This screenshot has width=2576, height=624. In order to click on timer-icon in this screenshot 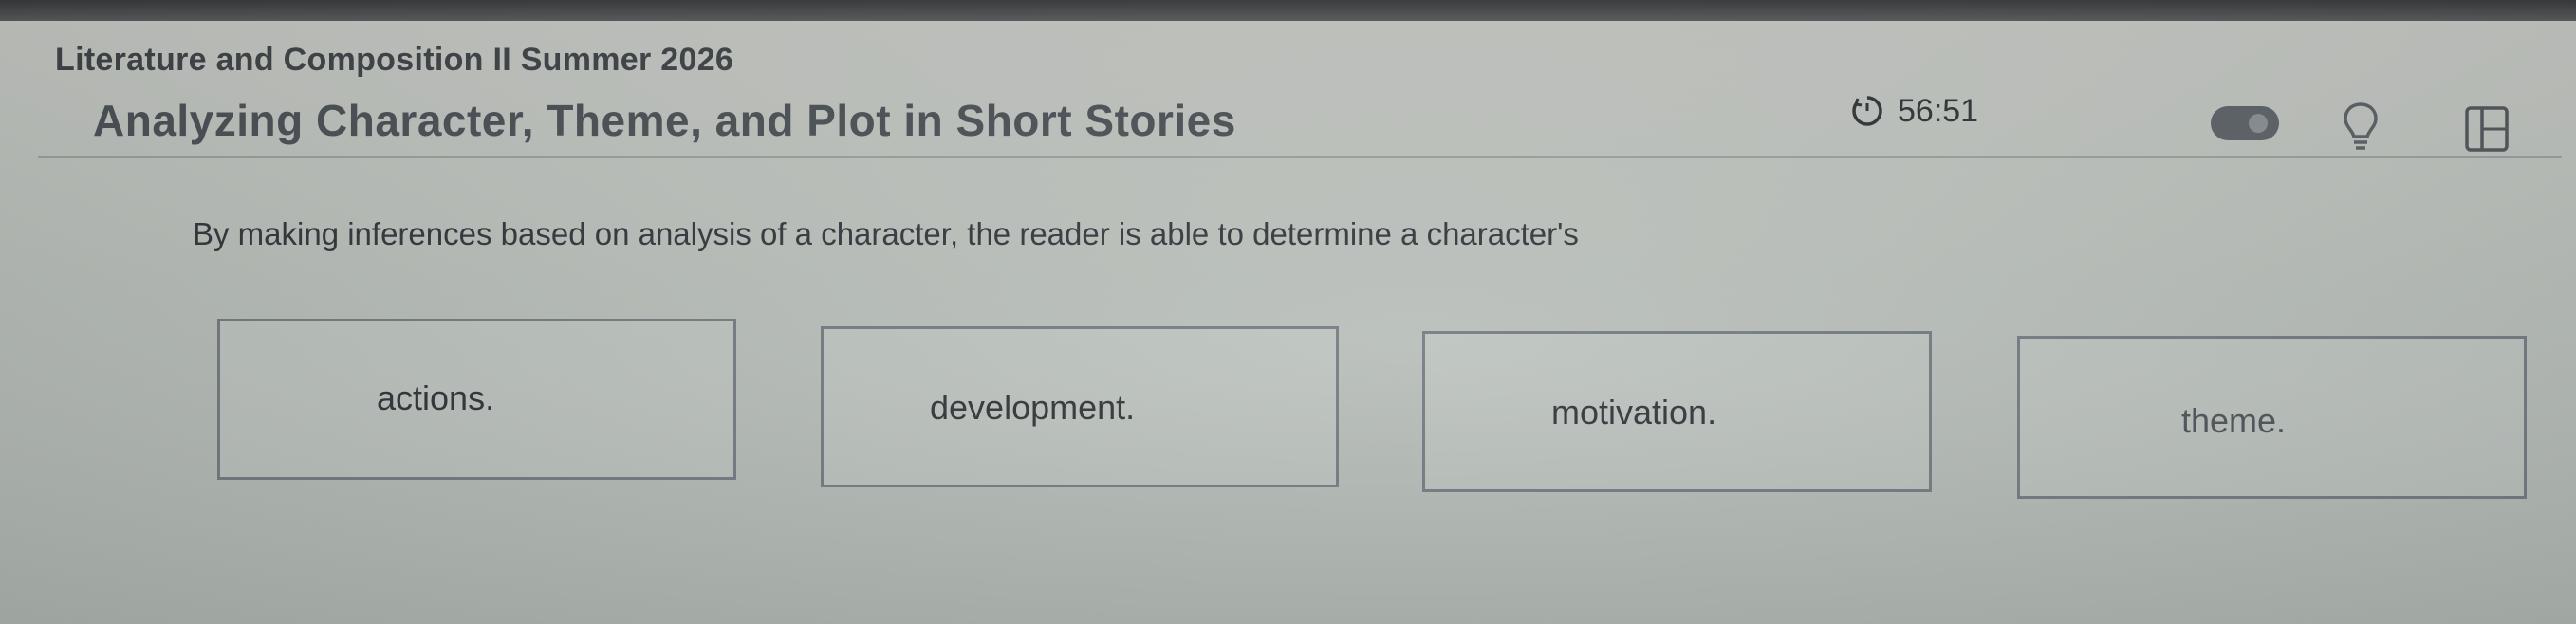, I will do `click(1867, 111)`.